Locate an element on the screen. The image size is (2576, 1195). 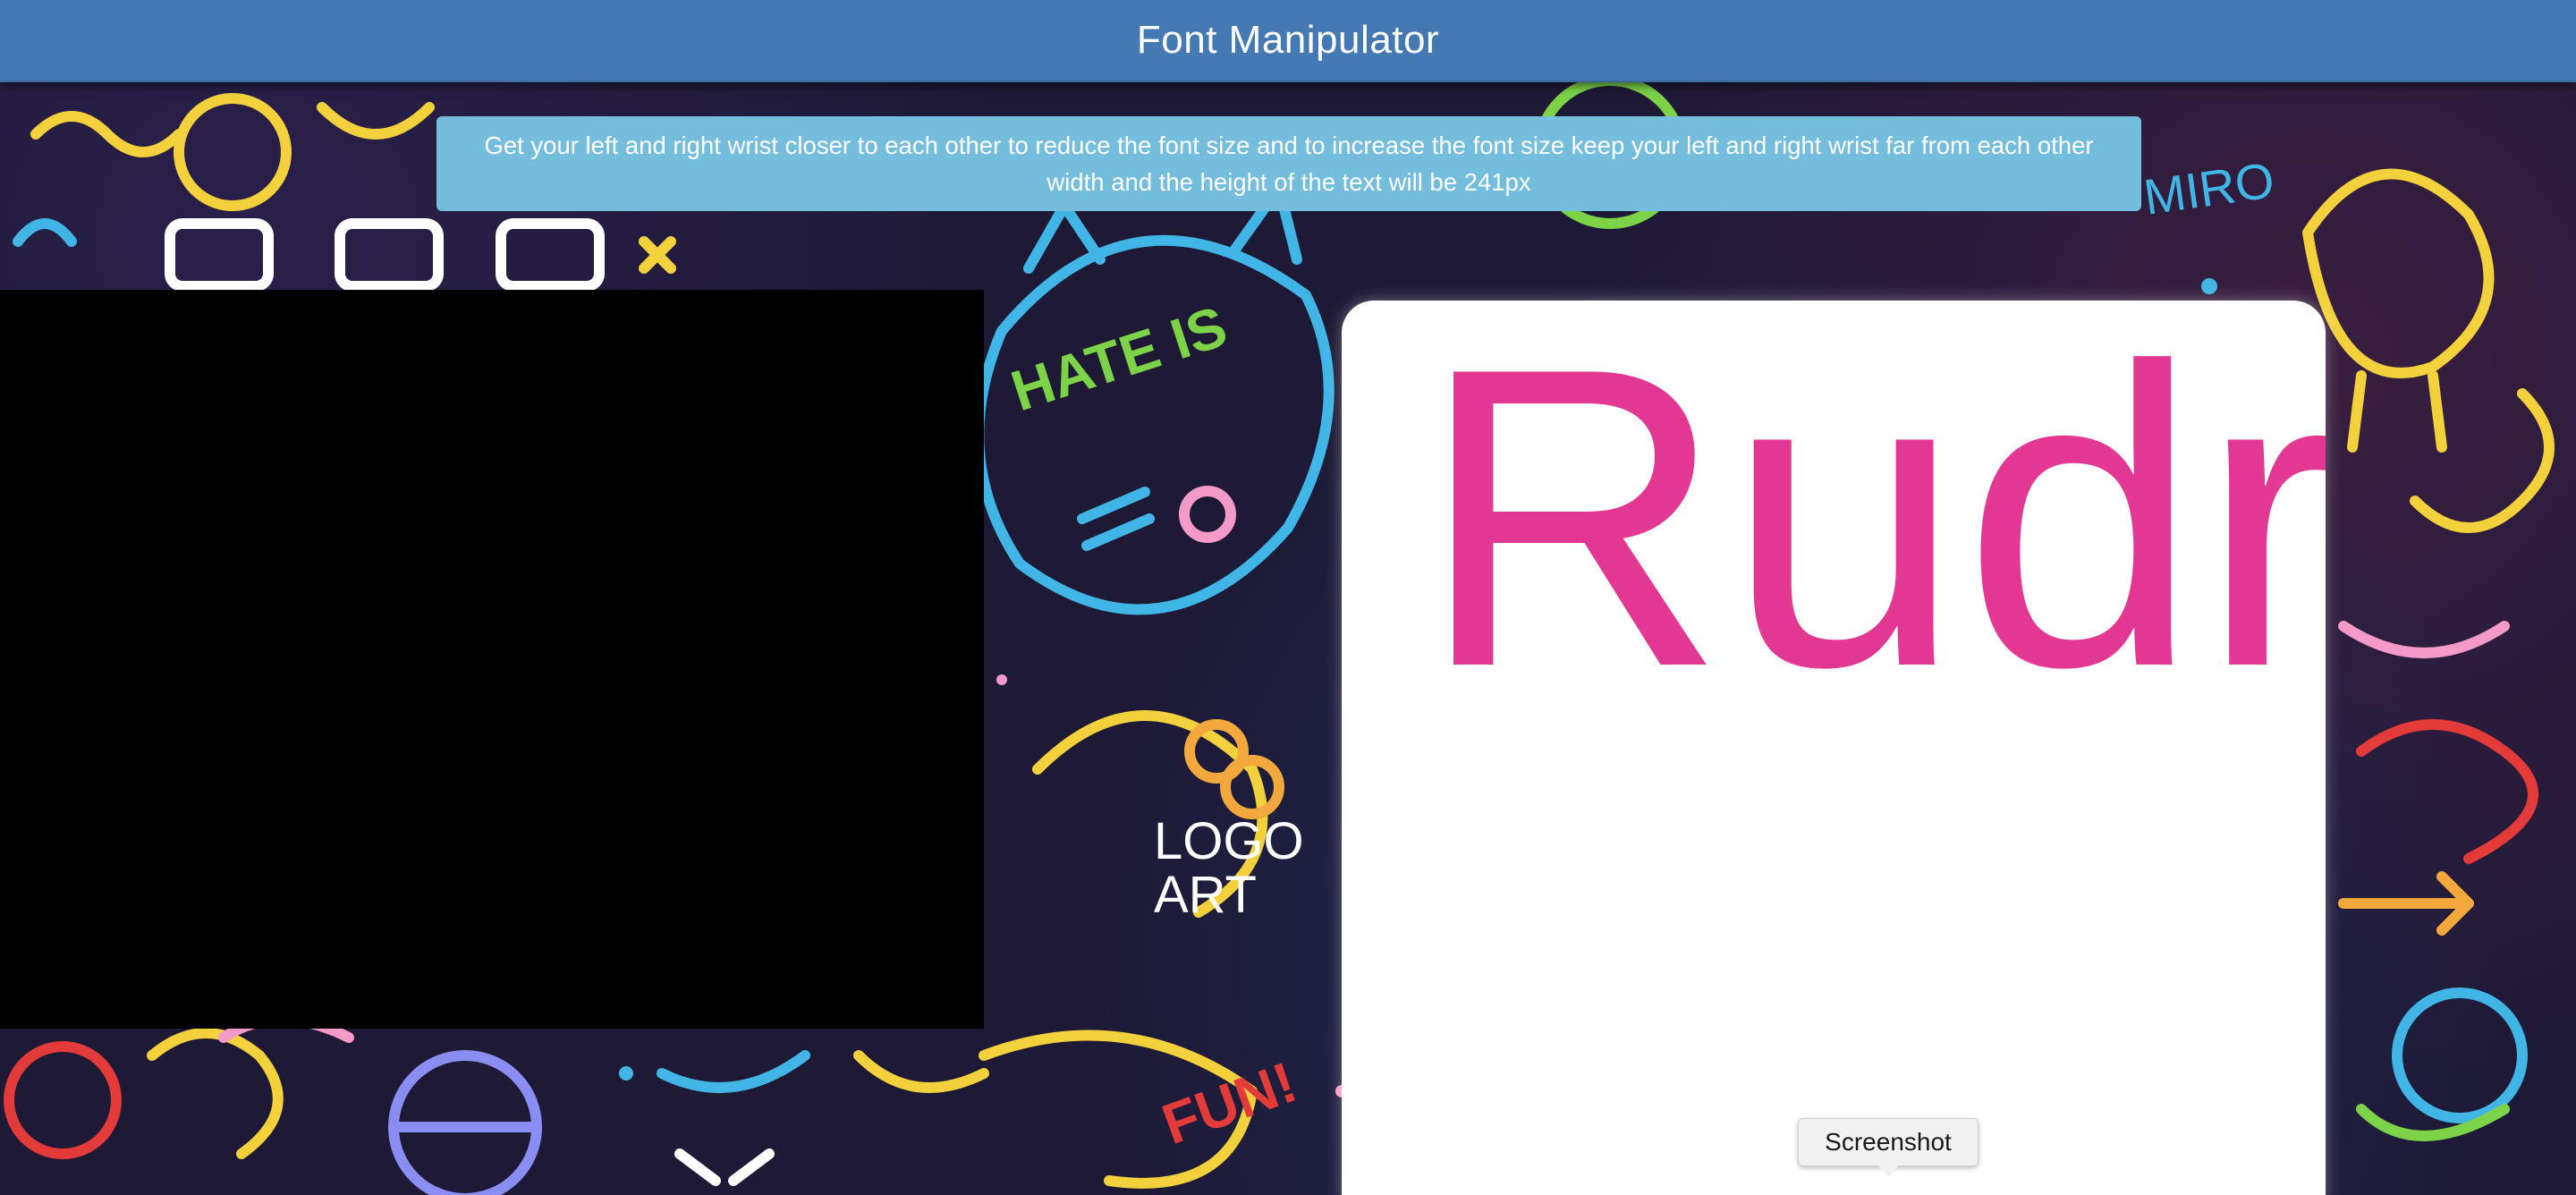
svg-text: ART is located at coordinates (1205, 895).